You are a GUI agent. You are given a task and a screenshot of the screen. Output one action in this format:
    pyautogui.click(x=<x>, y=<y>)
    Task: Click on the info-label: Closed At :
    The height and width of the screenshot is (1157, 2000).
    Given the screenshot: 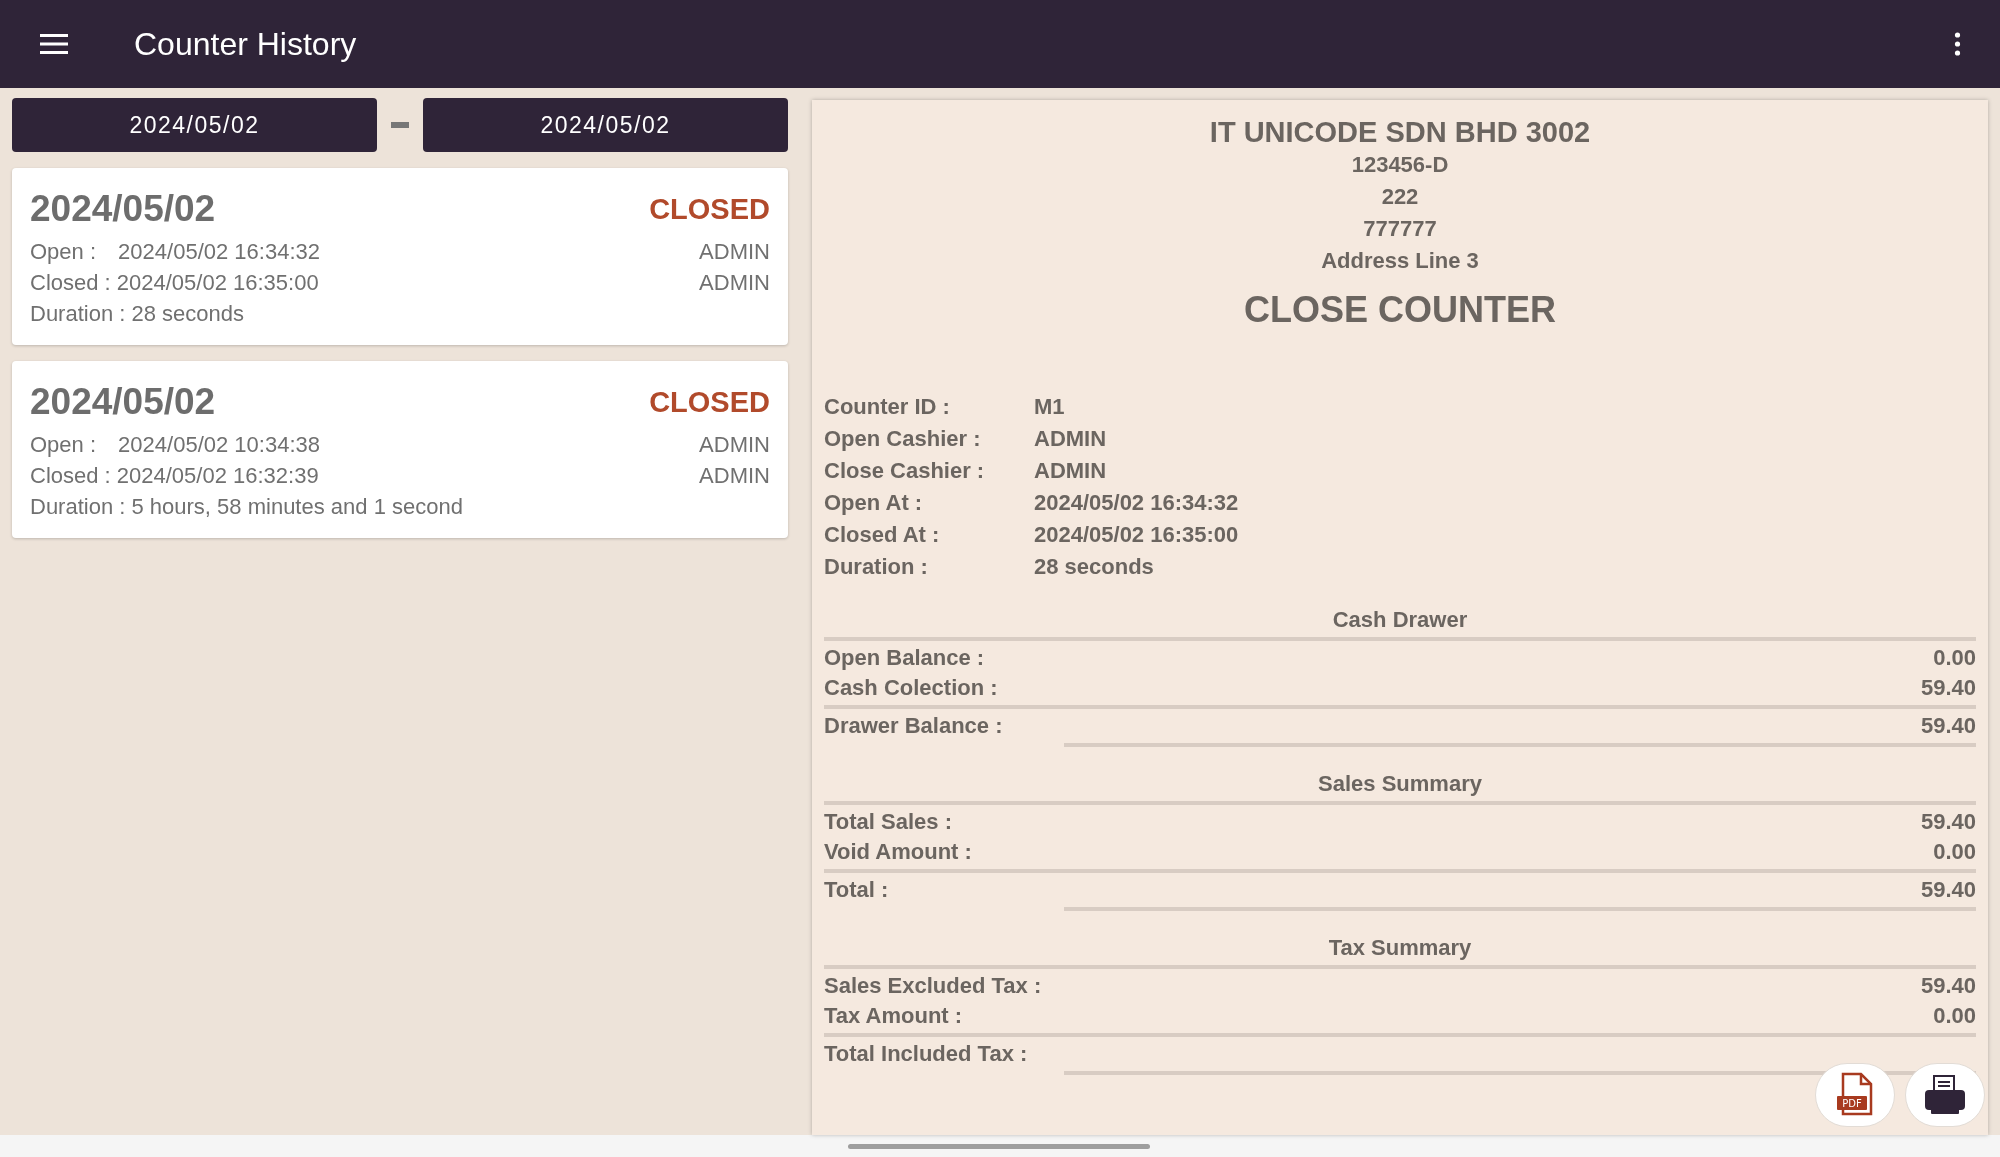 What is the action you would take?
    pyautogui.click(x=882, y=535)
    